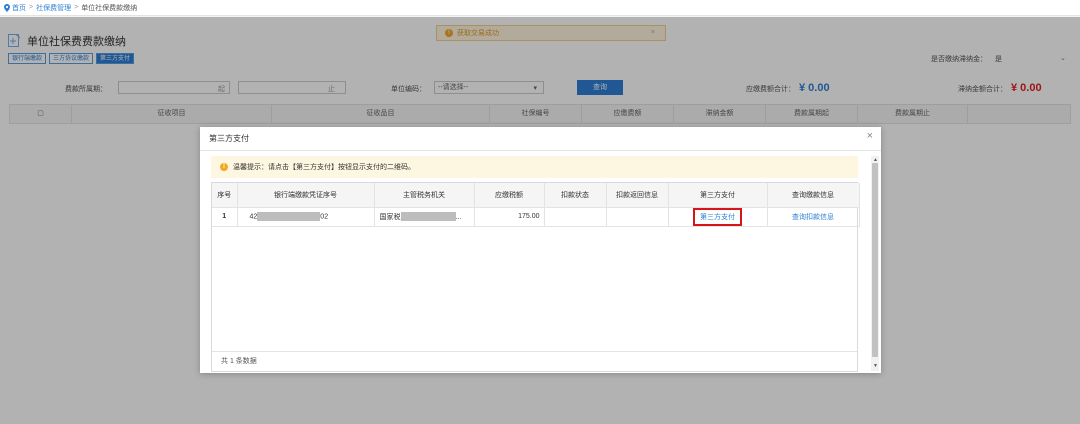 The width and height of the screenshot is (1080, 424). Describe the element at coordinates (540, 8) in the screenshot. I see `breadcrumb: 首页 > 社保费管理 > 单位社保费款缴纳` at that location.